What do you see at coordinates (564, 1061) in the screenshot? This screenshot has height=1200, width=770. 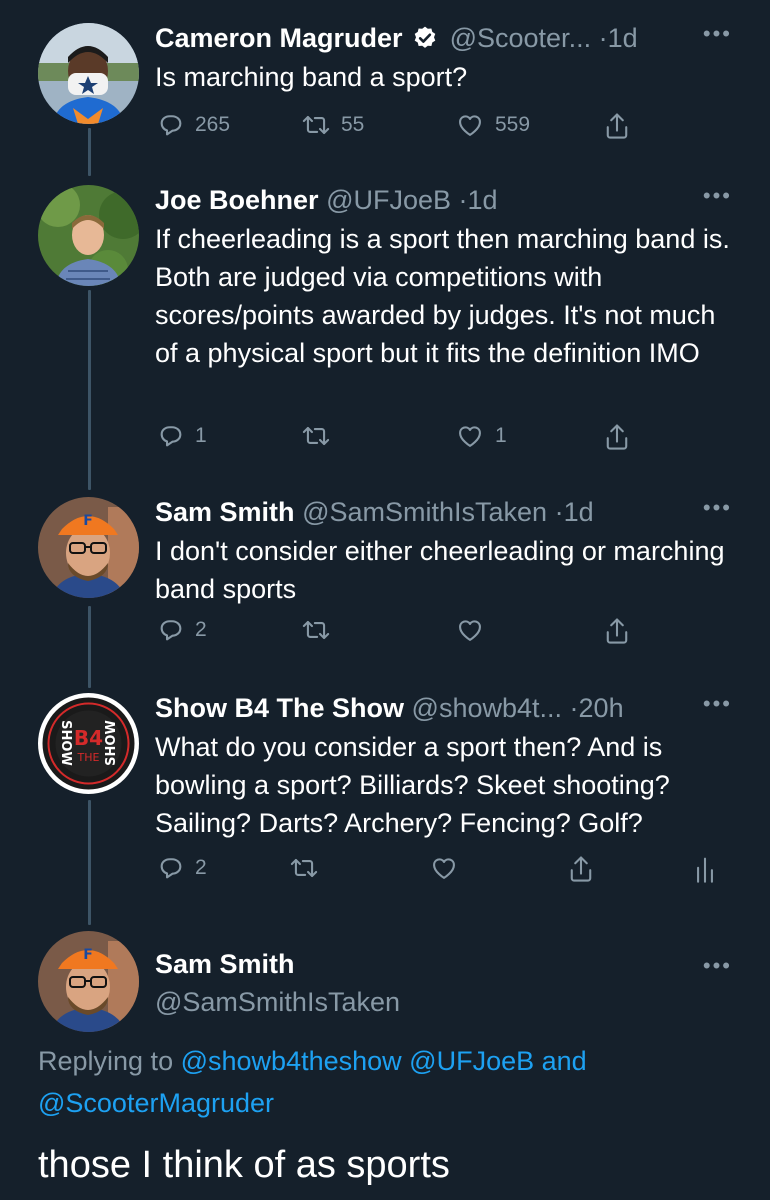 I see `mention-and: and` at bounding box center [564, 1061].